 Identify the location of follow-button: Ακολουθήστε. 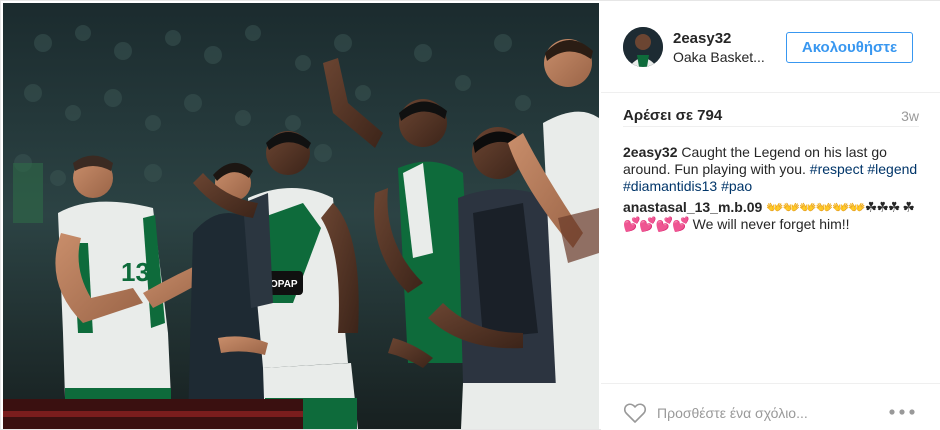
(849, 47).